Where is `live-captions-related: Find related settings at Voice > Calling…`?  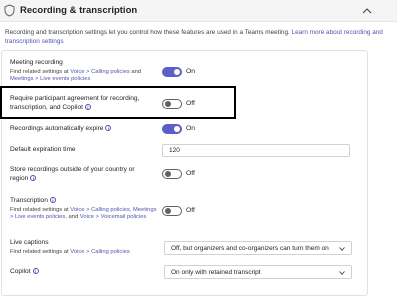
live-captions-related: Find related settings at Voice > Calling… is located at coordinates (85, 252).